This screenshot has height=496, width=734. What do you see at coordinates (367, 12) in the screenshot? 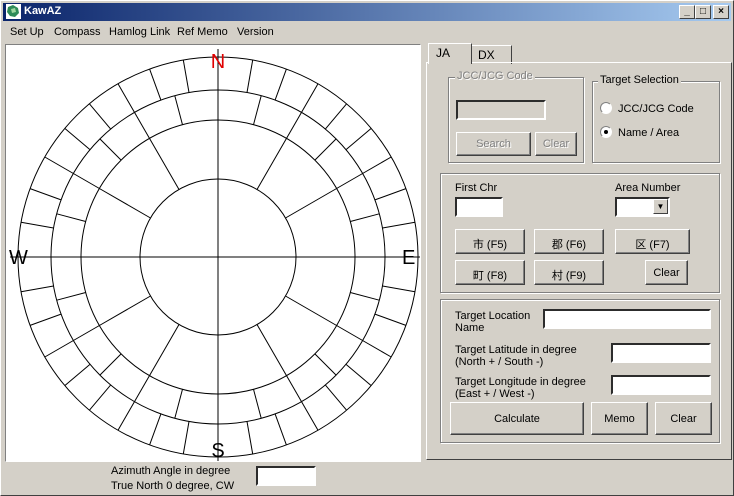
I see `title-bar: KawAZ _ □ ×` at bounding box center [367, 12].